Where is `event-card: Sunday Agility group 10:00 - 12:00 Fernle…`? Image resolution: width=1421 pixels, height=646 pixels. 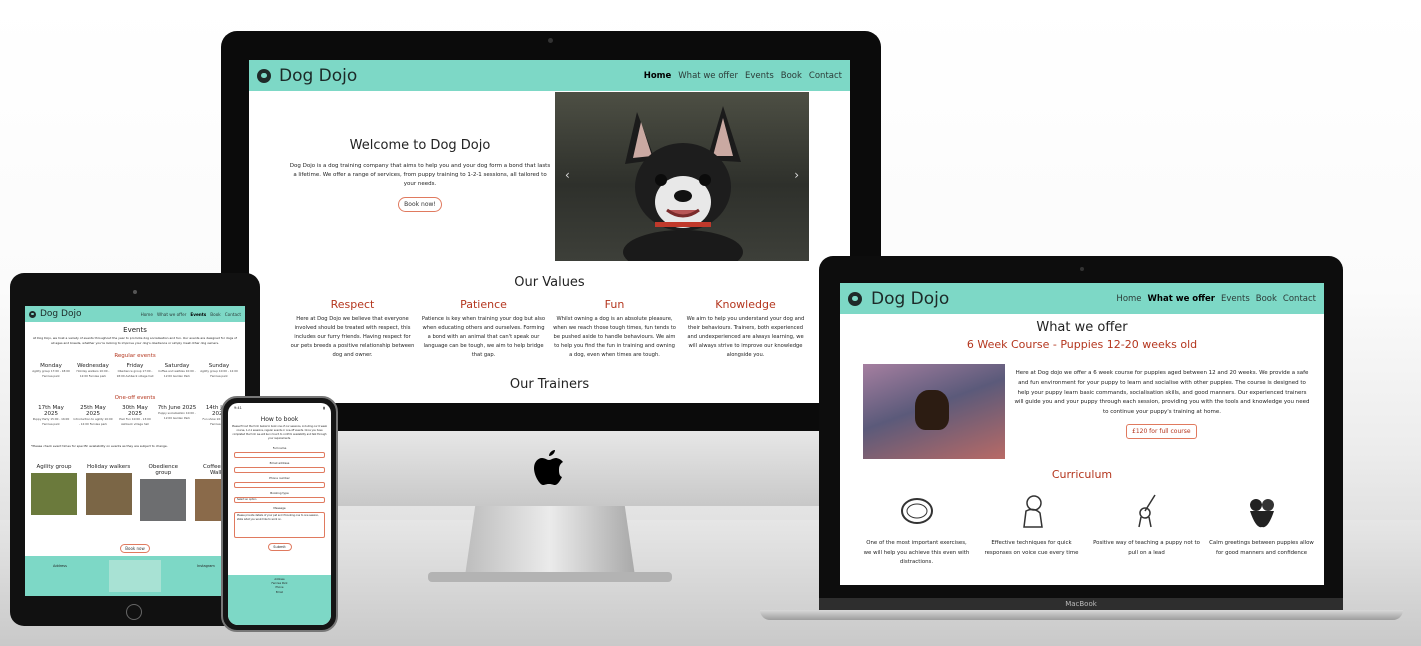 event-card: Sunday Agility group 10:00 - 12:00 Fernle… is located at coordinates (219, 370).